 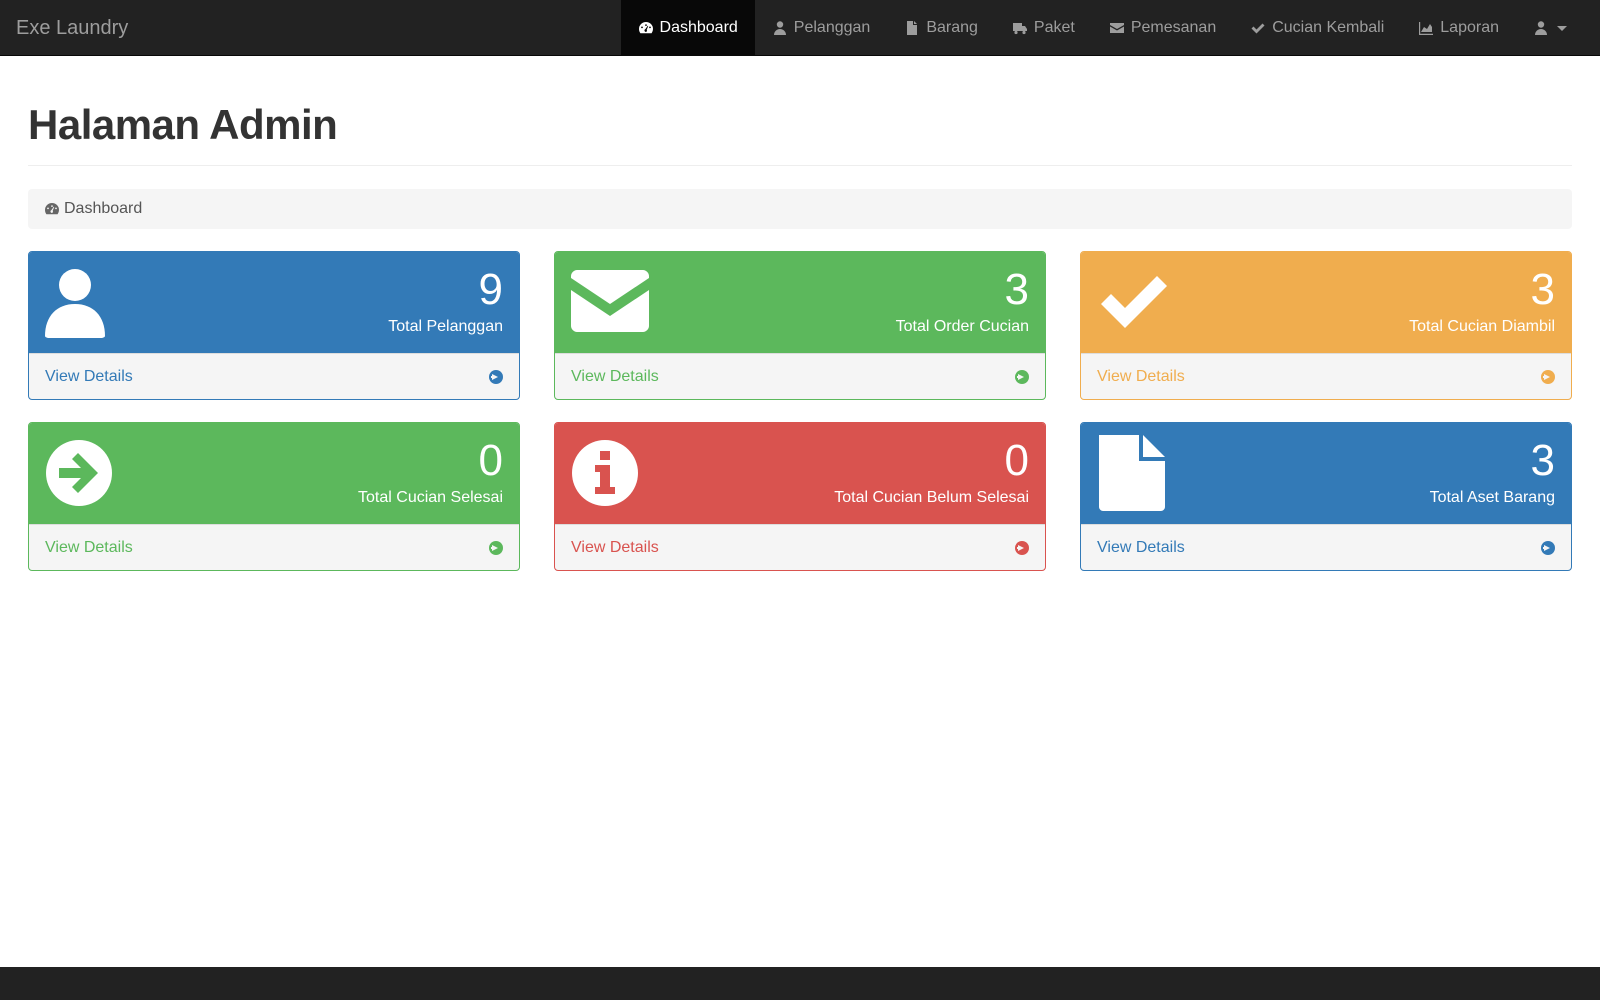 What do you see at coordinates (1469, 27) in the screenshot?
I see `nav-label: Laporan` at bounding box center [1469, 27].